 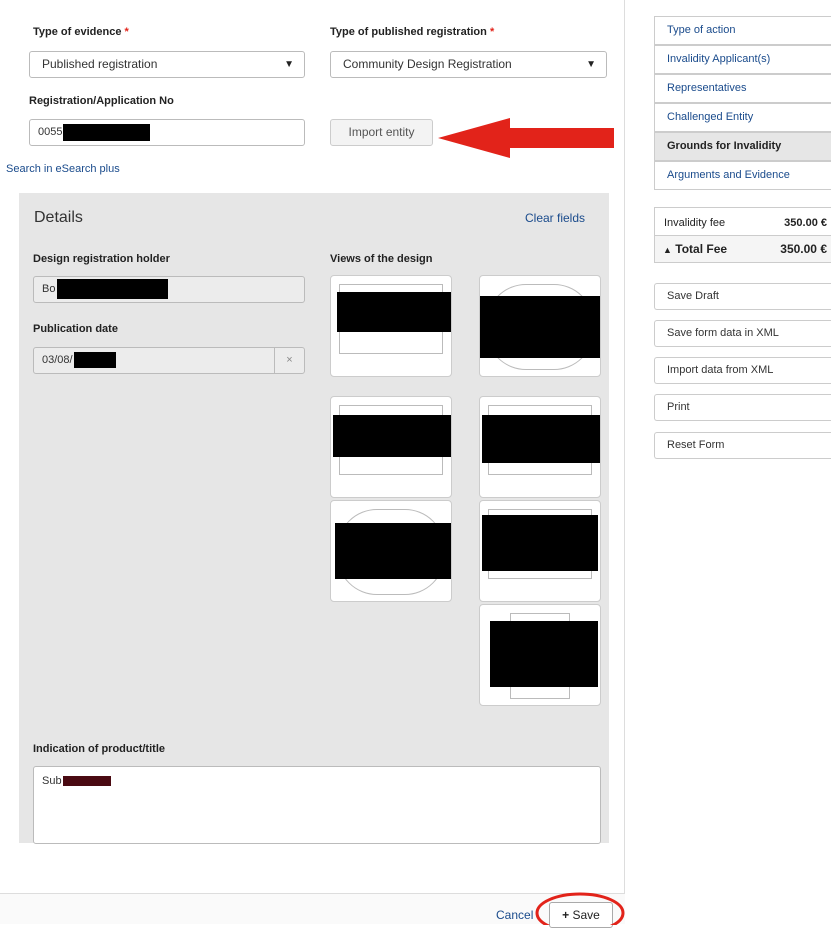 What do you see at coordinates (667, 250) in the screenshot?
I see `caret-up-icon: ▲` at bounding box center [667, 250].